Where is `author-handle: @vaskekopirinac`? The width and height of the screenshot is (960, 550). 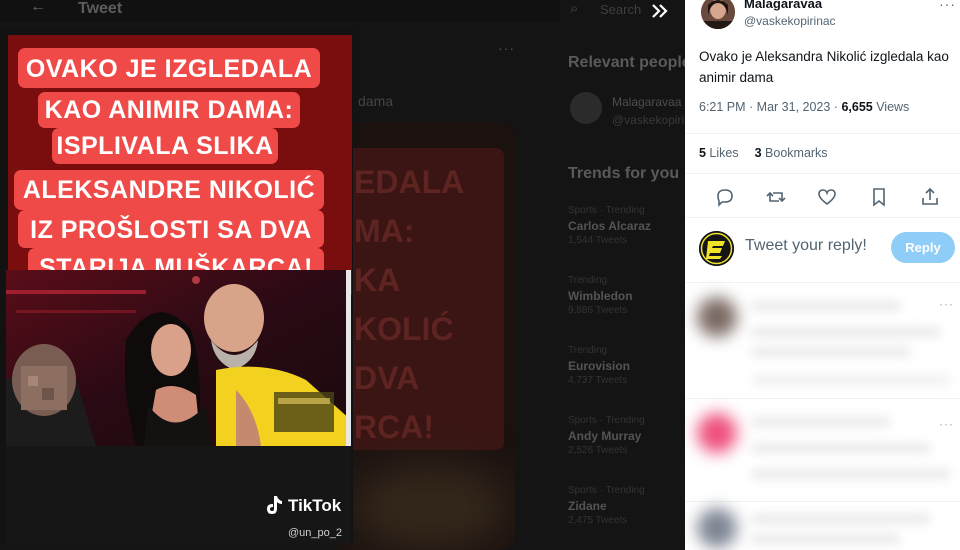
author-handle: @vaskekopirinac is located at coordinates (790, 21).